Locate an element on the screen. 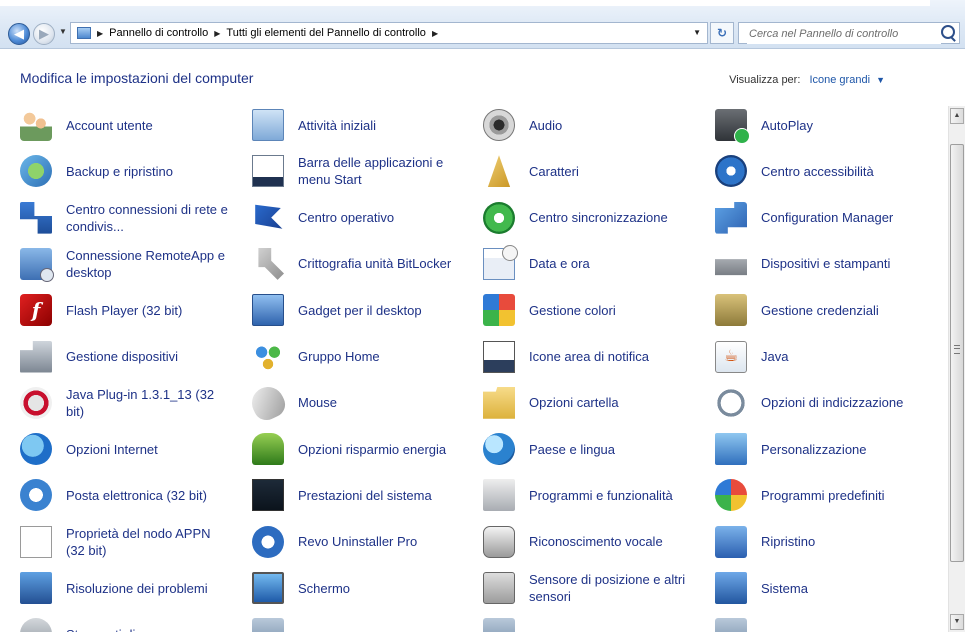 The image size is (965, 632). control-panel-item: Gadget per il desktop is located at coordinates (347, 310).